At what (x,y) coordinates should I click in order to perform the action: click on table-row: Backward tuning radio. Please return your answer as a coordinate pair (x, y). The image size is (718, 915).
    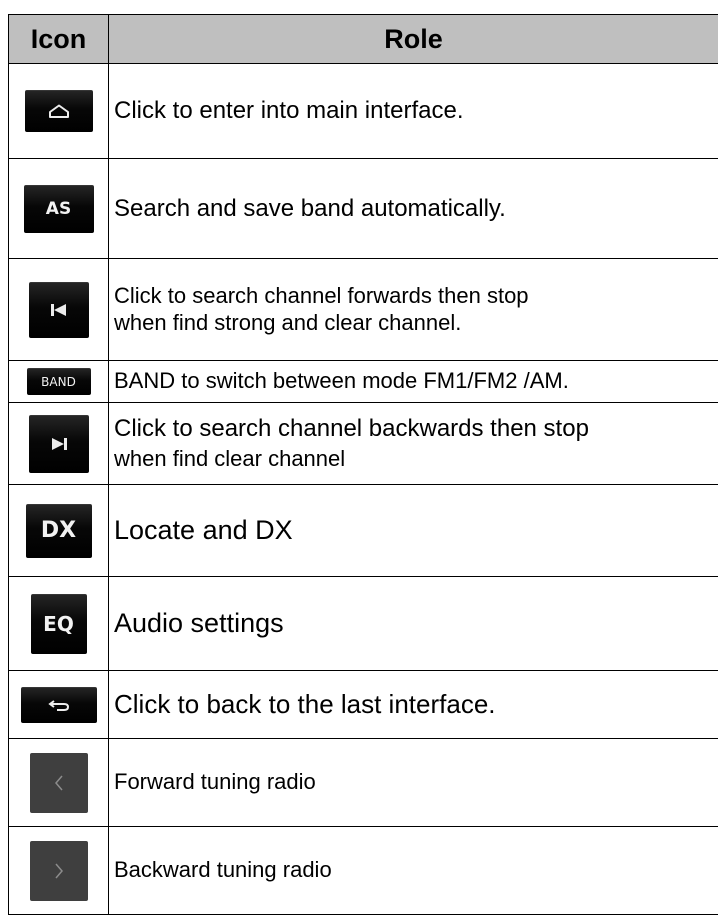
    Looking at the image, I should click on (363, 871).